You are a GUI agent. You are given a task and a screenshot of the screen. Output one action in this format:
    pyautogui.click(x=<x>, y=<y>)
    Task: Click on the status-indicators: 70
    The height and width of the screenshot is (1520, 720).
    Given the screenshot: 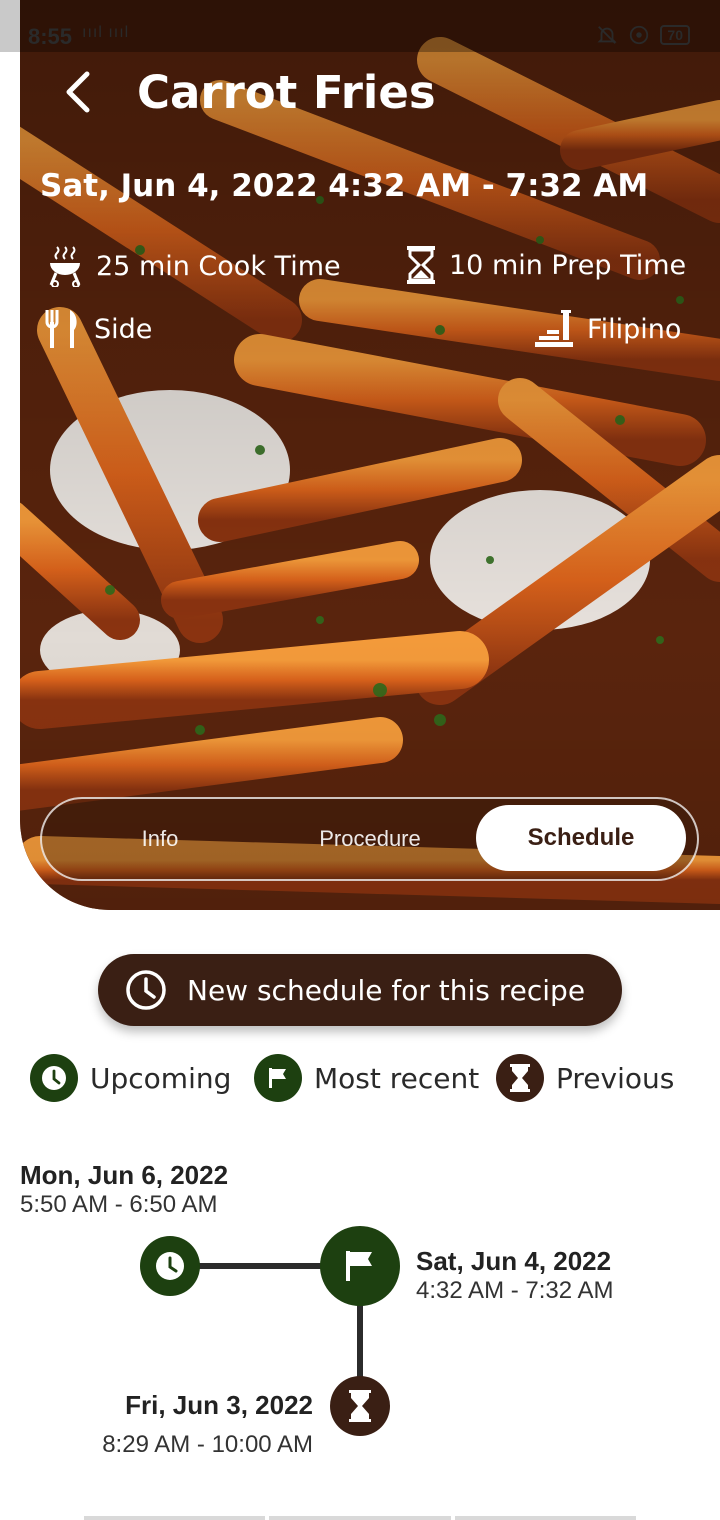 What is the action you would take?
    pyautogui.click(x=643, y=35)
    